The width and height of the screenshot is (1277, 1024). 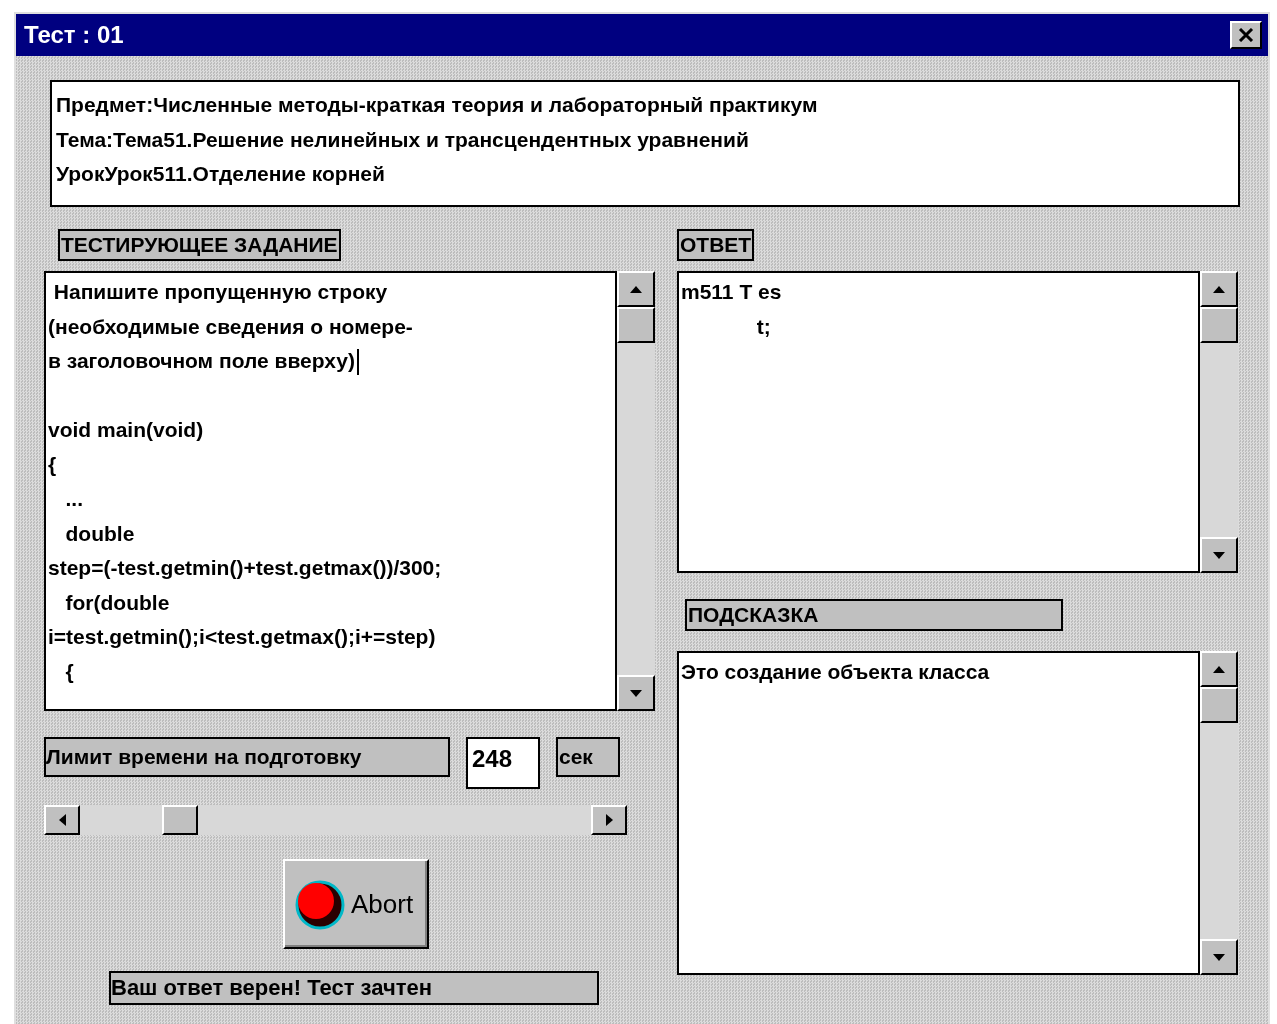 What do you see at coordinates (836, 672) in the screenshot?
I see `hint-text: Это создание объекта класса` at bounding box center [836, 672].